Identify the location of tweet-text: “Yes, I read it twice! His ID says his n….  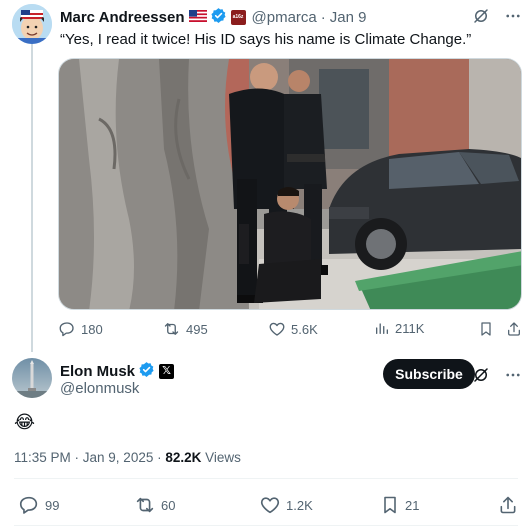
(266, 39).